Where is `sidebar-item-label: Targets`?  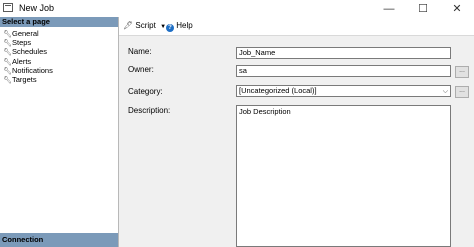
sidebar-item-label: Targets is located at coordinates (24, 79).